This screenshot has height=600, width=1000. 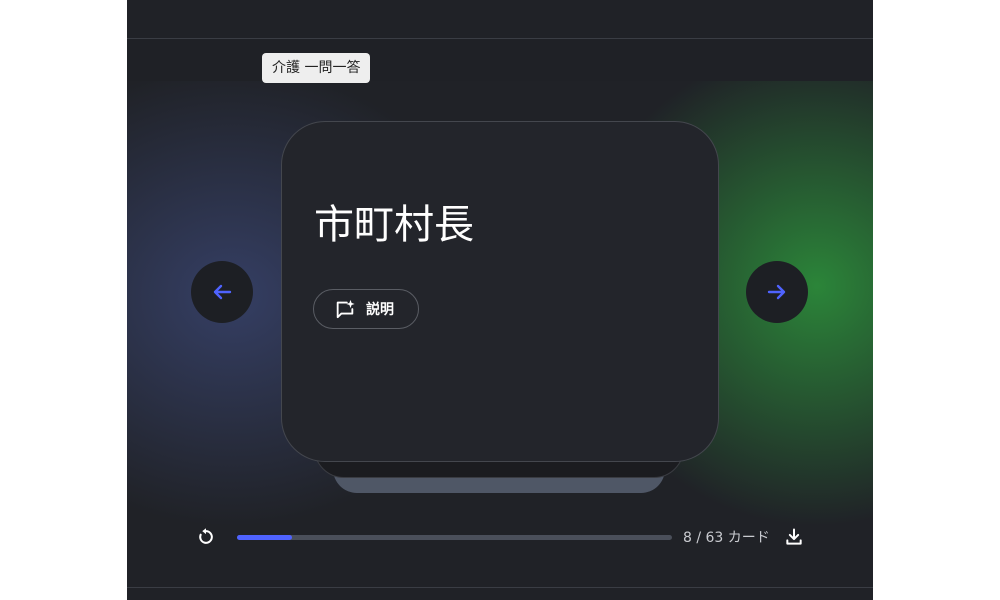 What do you see at coordinates (380, 310) in the screenshot?
I see `explain-label: 説明` at bounding box center [380, 310].